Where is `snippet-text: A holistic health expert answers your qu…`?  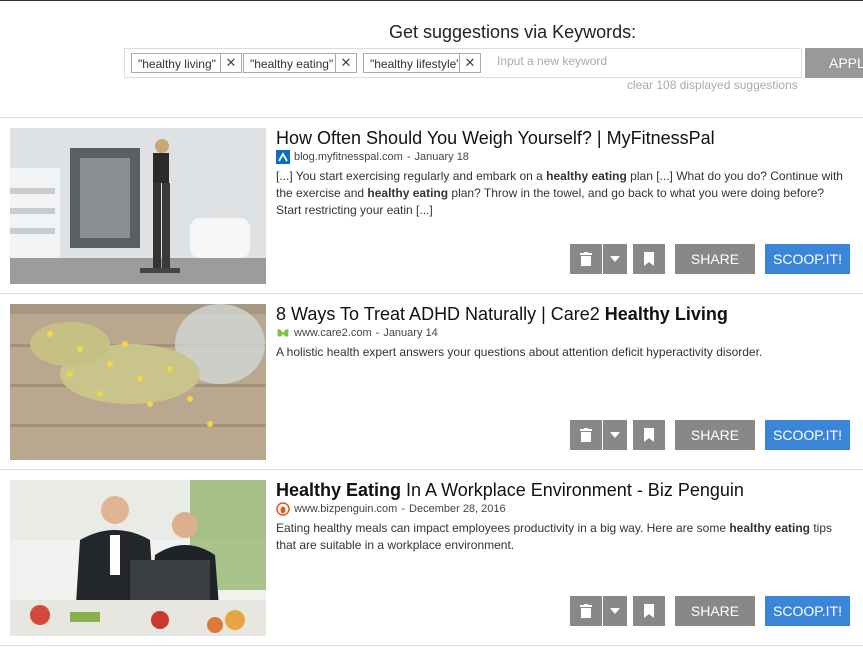 snippet-text: A holistic health expert answers your qu… is located at coordinates (519, 352).